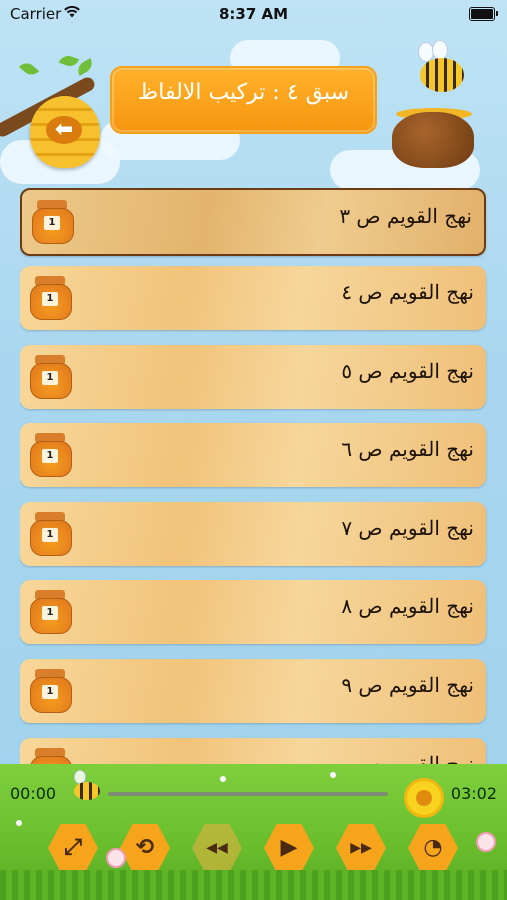 The image size is (507, 900). What do you see at coordinates (407, 528) in the screenshot?
I see `lesson-label: نھج القویم ص ٧` at bounding box center [407, 528].